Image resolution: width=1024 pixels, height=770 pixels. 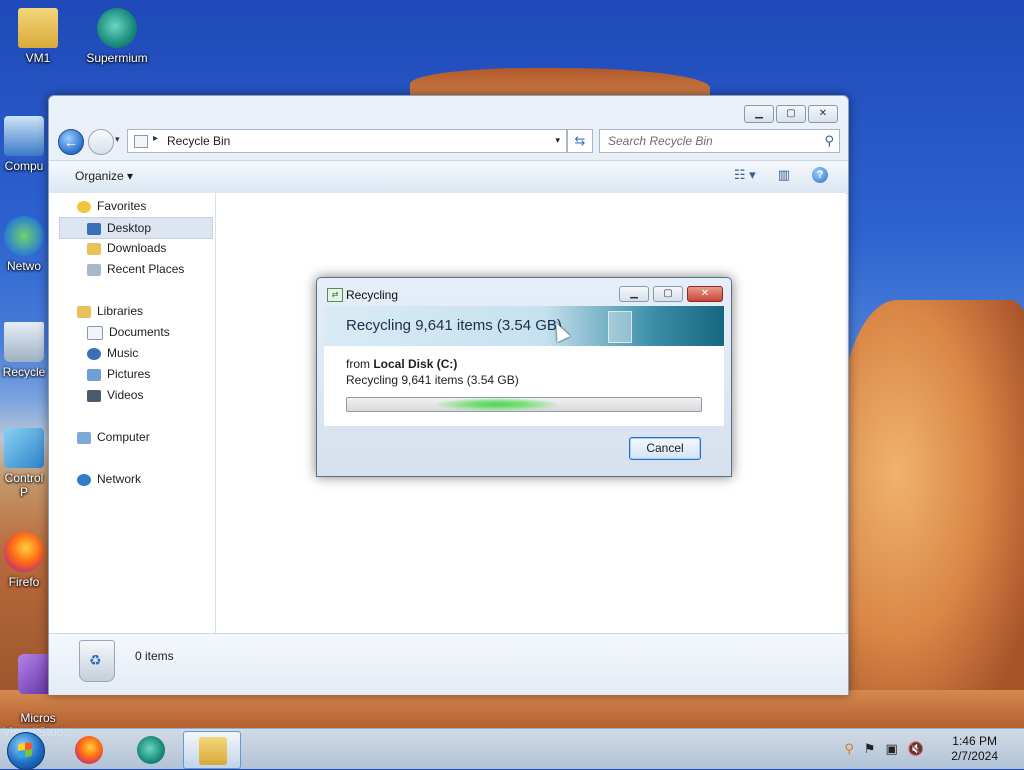 I want to click on search-input: Search Recycle Bin, so click(x=660, y=141).